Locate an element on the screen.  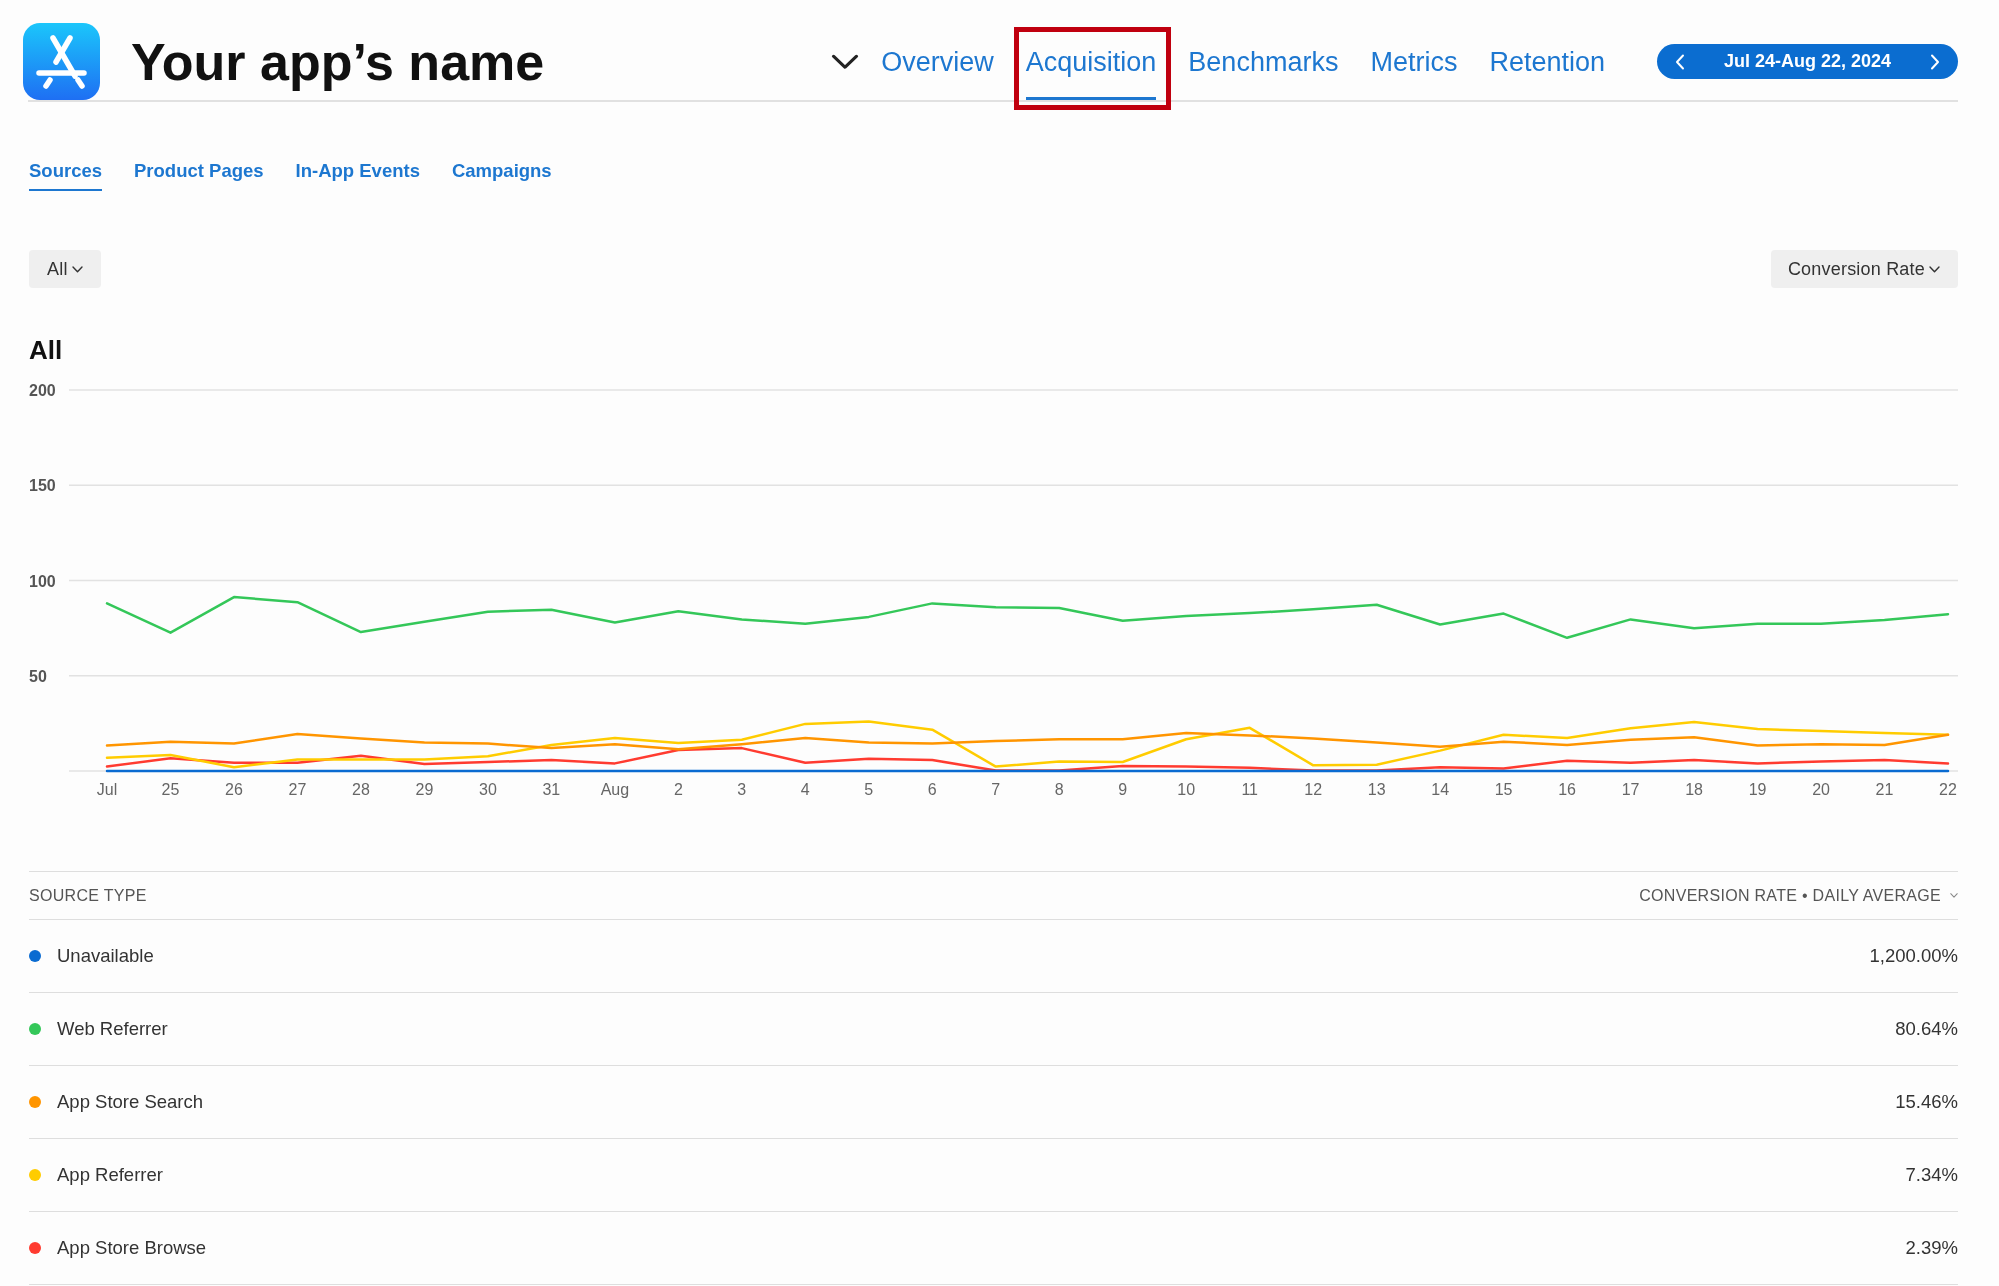
source-name: Web Referrer is located at coordinates (112, 1029).